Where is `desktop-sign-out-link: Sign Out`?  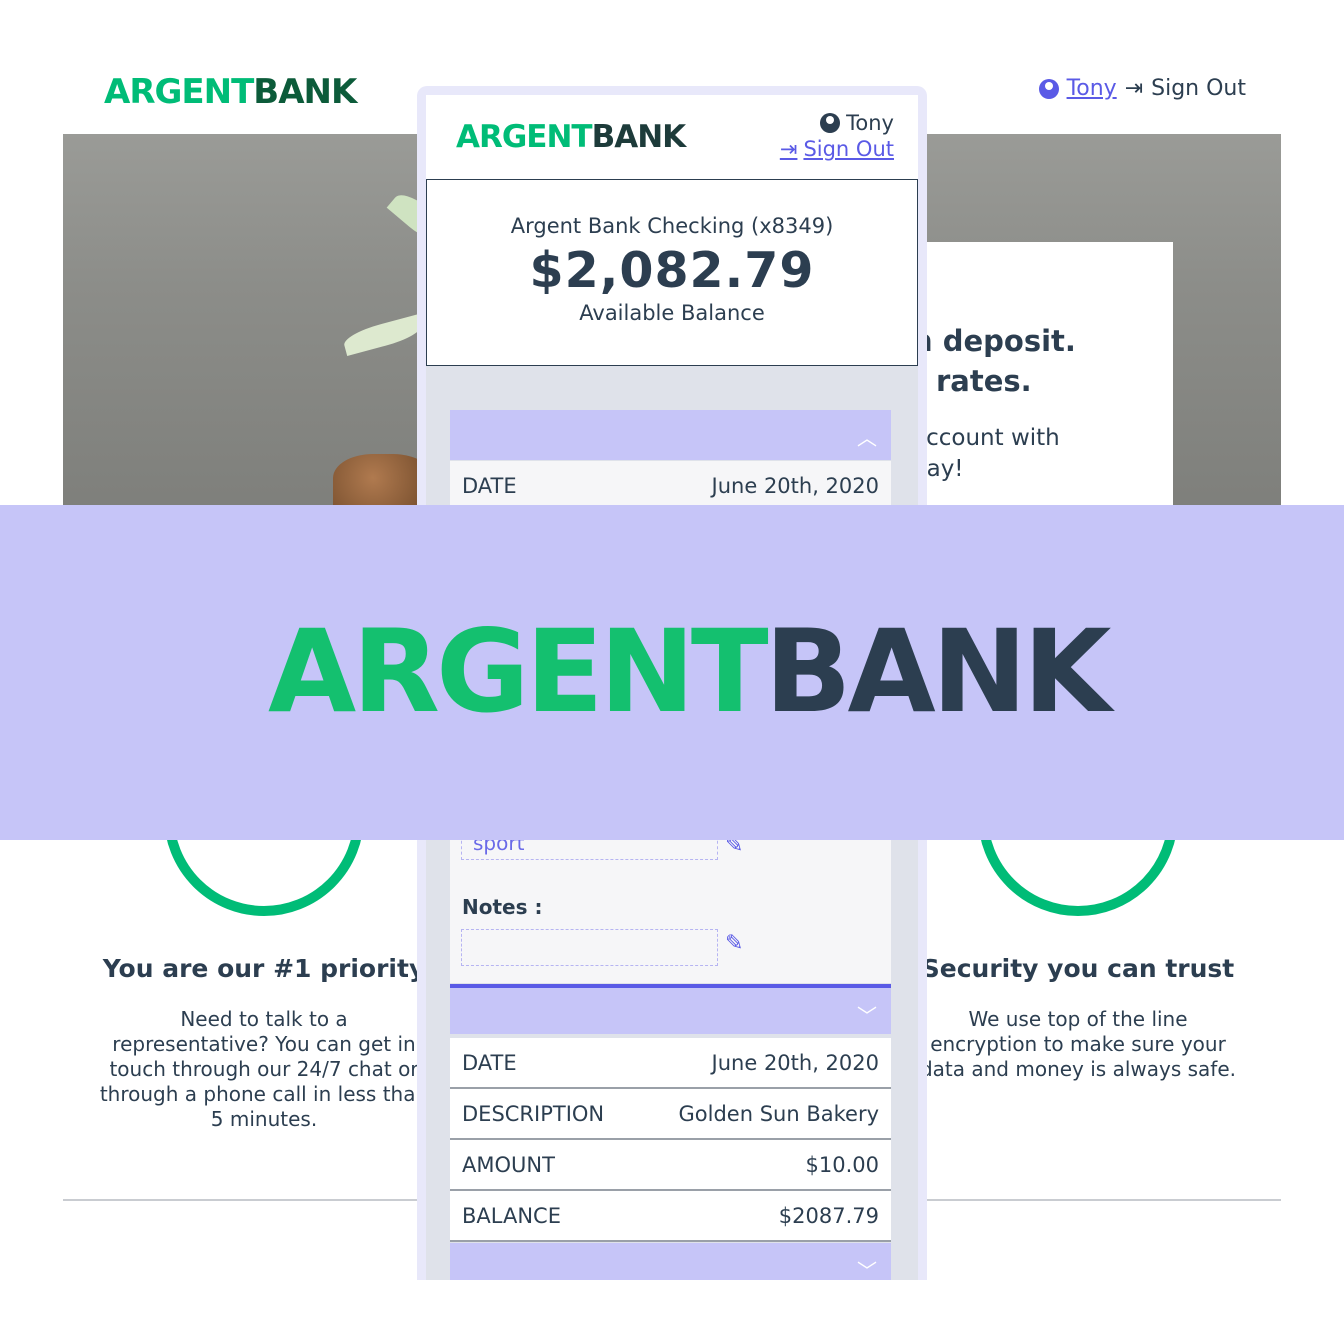 desktop-sign-out-link: Sign Out is located at coordinates (1198, 88).